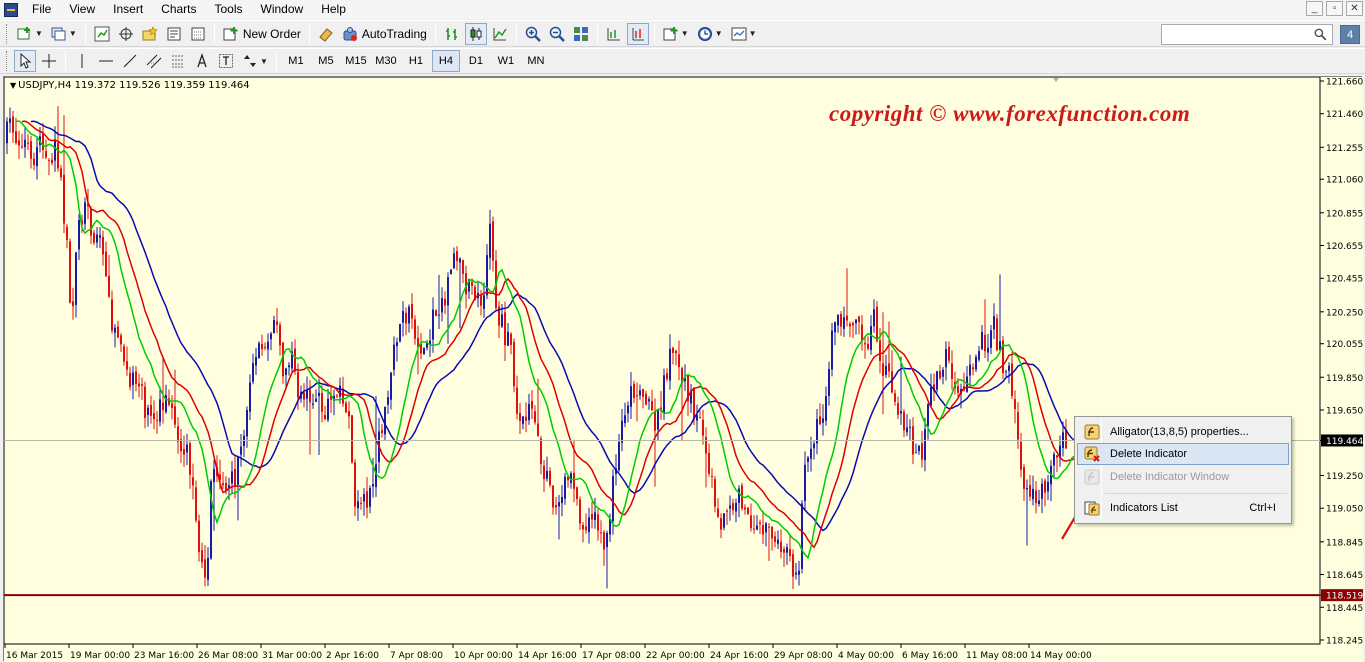 The height and width of the screenshot is (662, 1365). Describe the element at coordinates (179, 9) in the screenshot. I see `menu-charts: Charts` at that location.